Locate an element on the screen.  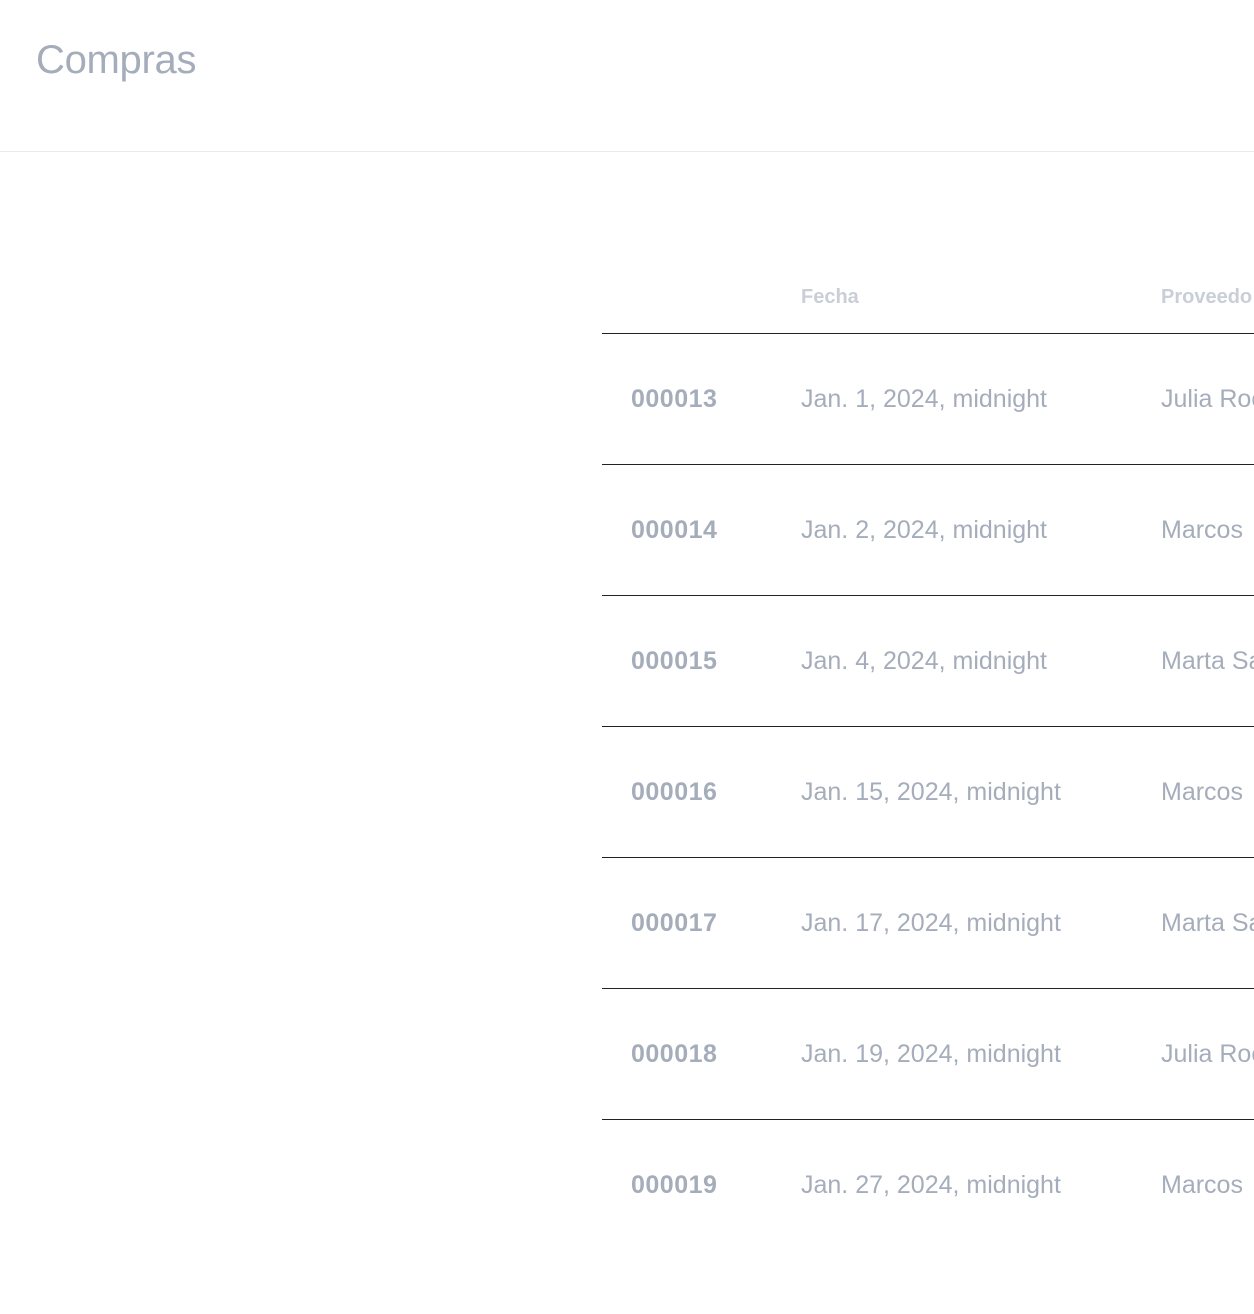
purchase-id-link: 000014 is located at coordinates (674, 530).